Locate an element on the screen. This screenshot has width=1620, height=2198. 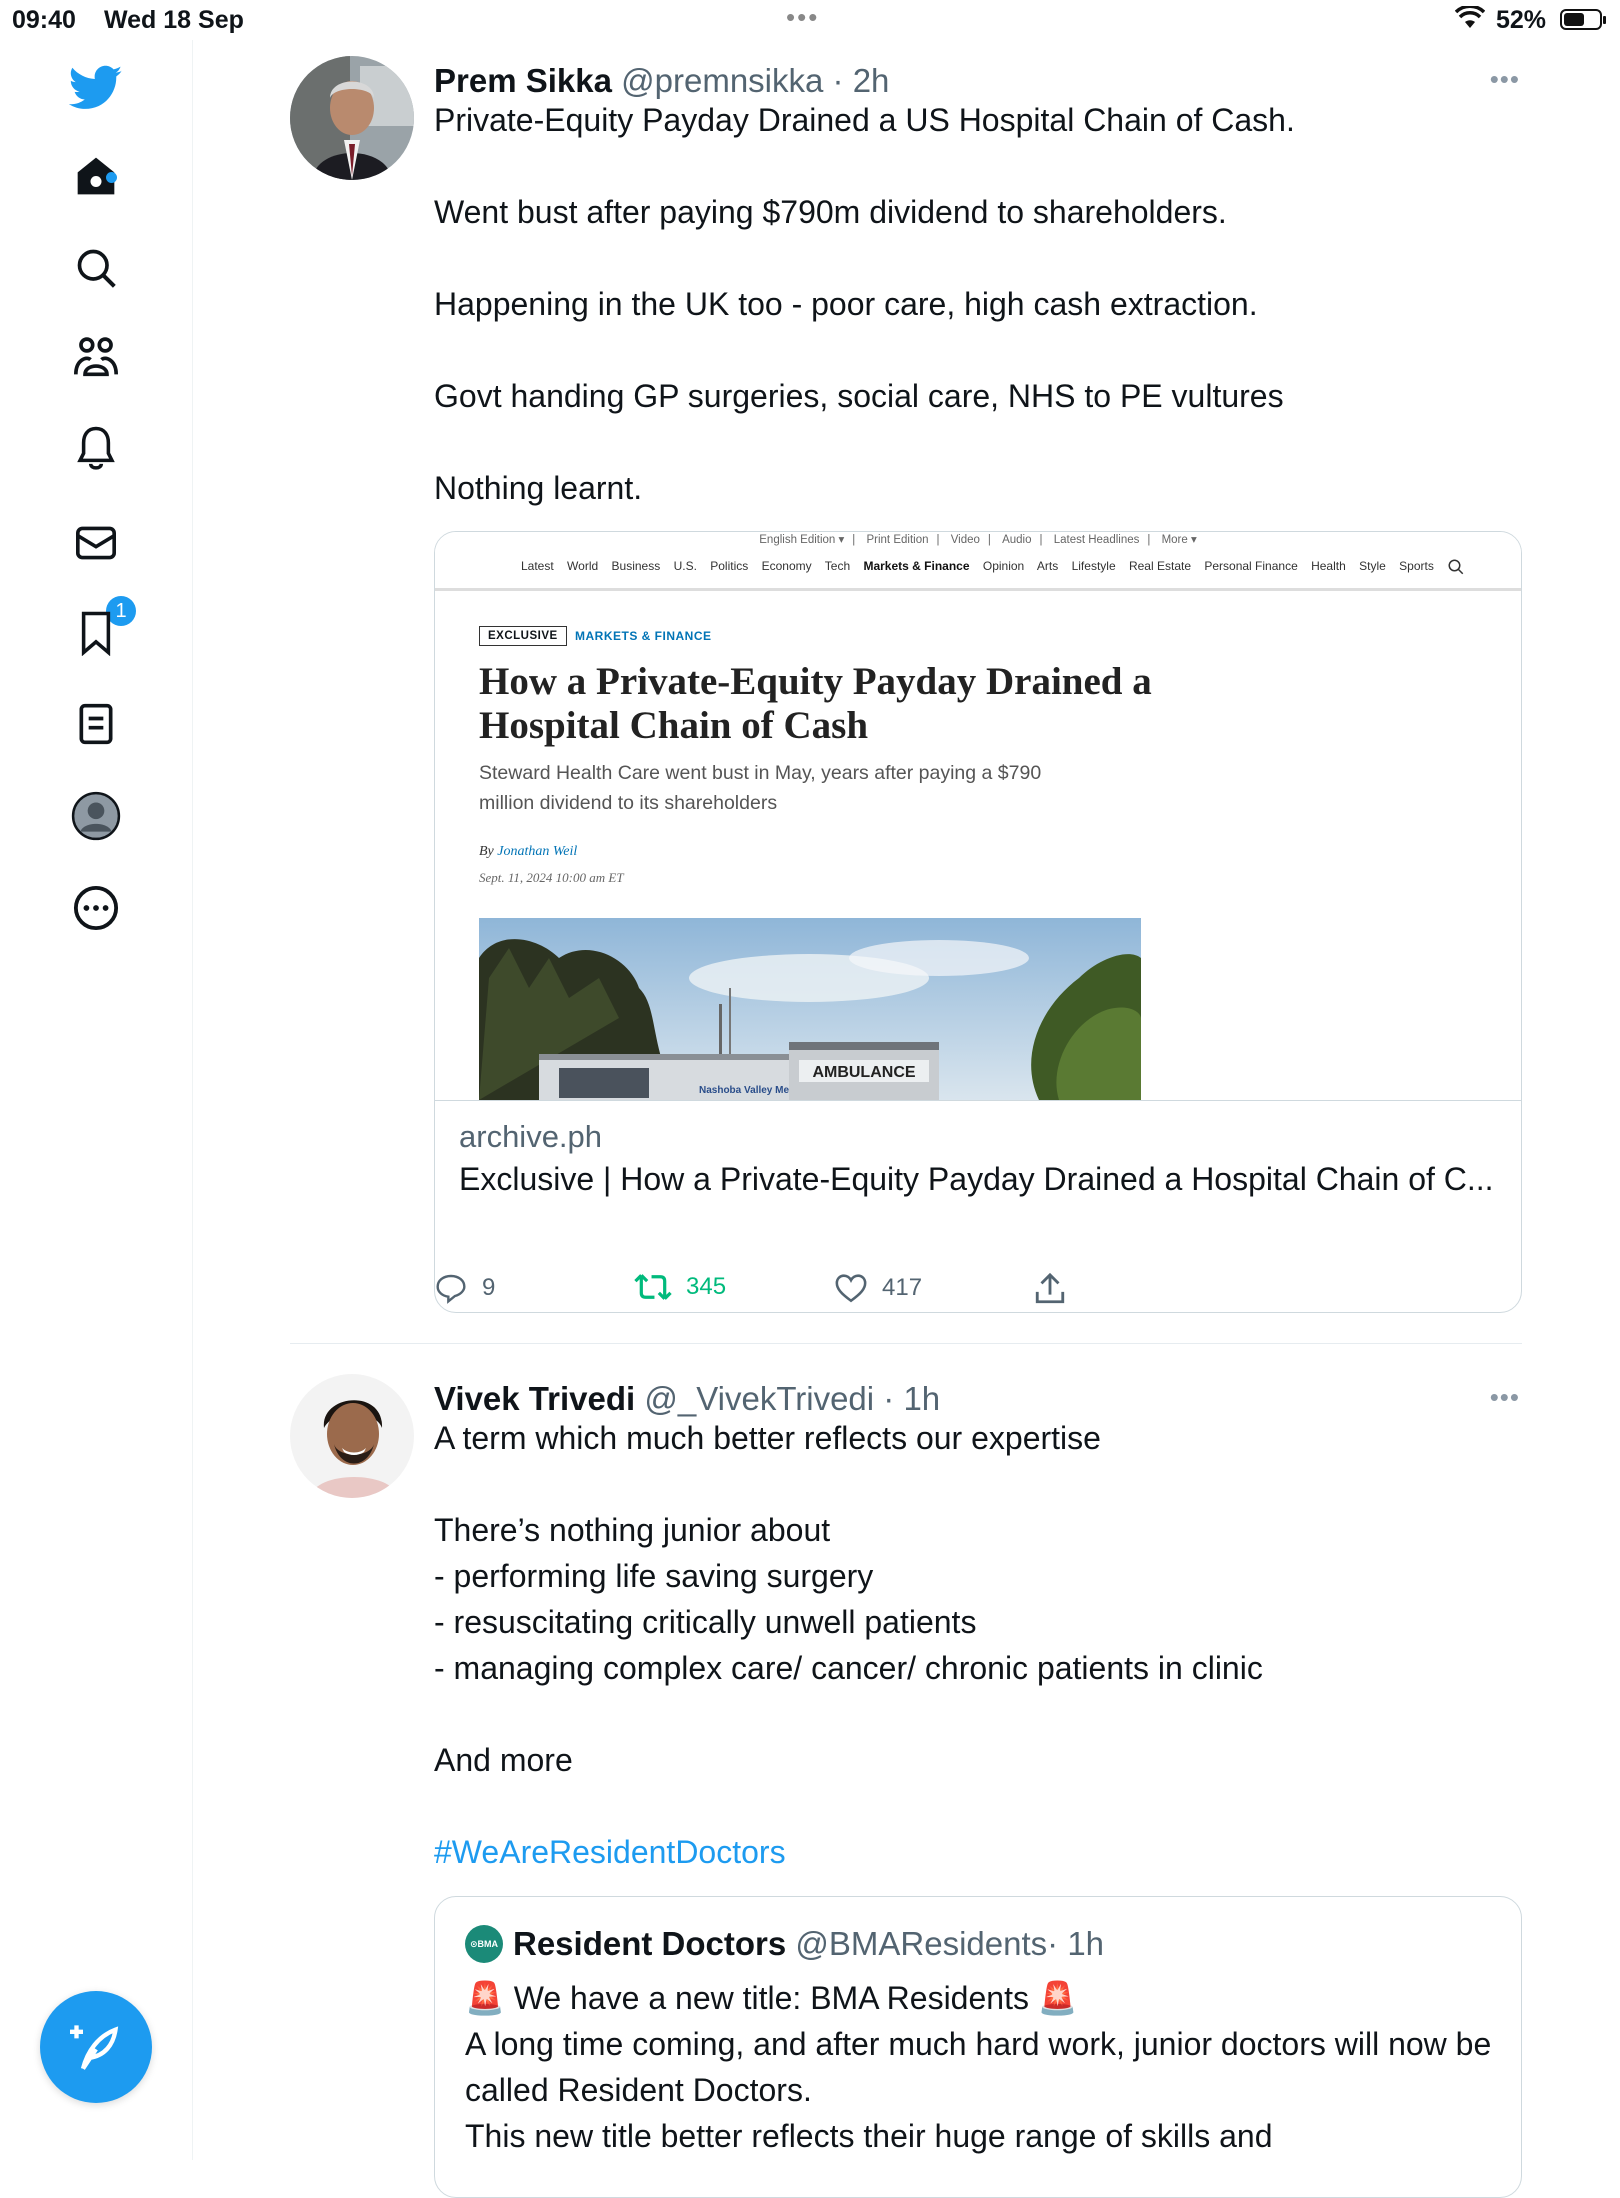
nav-section: Health is located at coordinates (1328, 566).